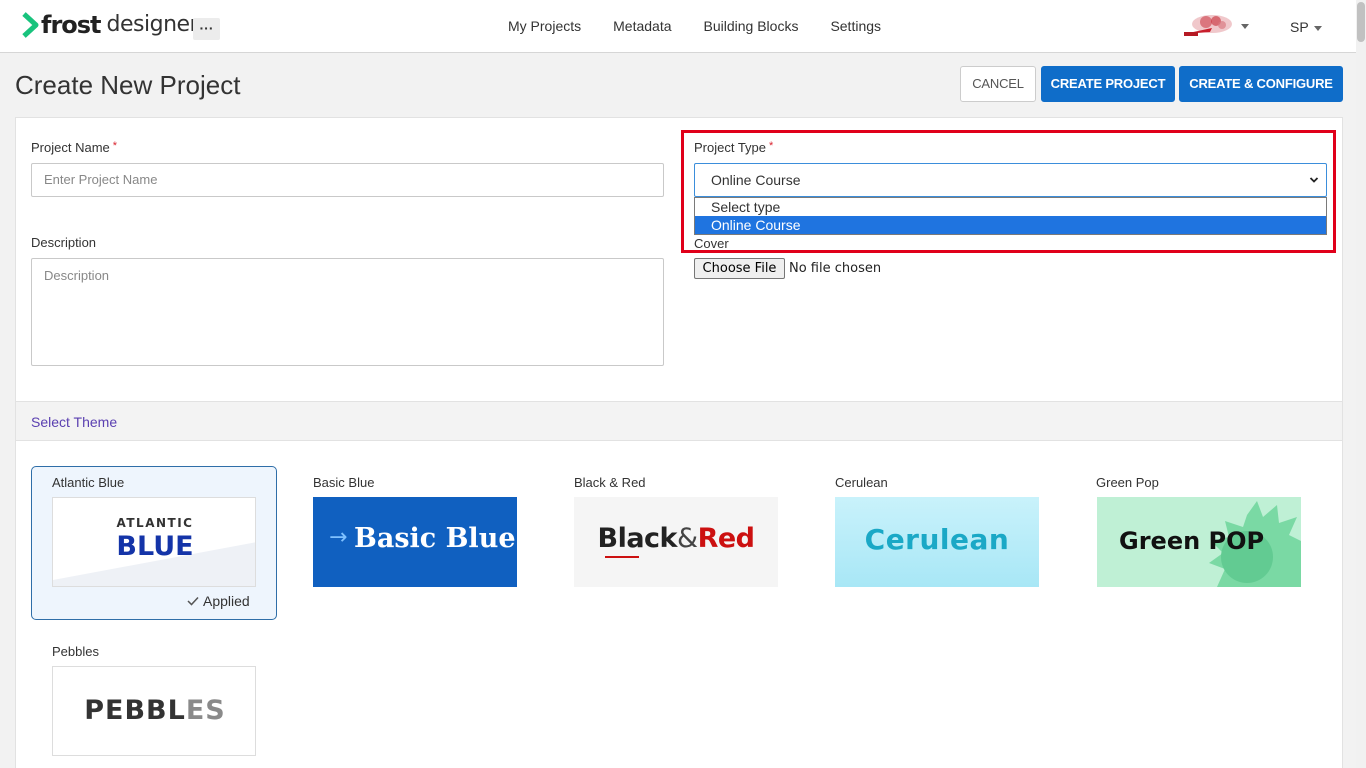 The image size is (1366, 768). Describe the element at coordinates (30, 25) in the screenshot. I see `logo-chevron-icon` at that location.